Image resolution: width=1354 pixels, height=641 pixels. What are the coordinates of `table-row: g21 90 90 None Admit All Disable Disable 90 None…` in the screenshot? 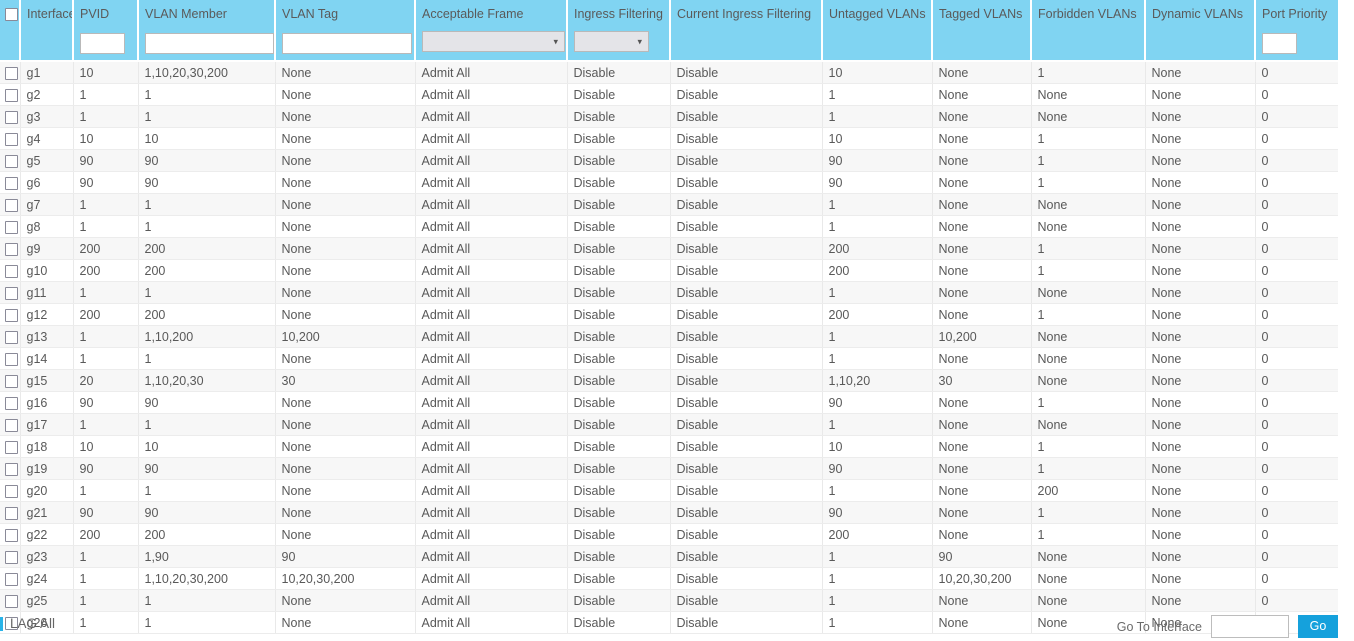 It's located at (669, 512).